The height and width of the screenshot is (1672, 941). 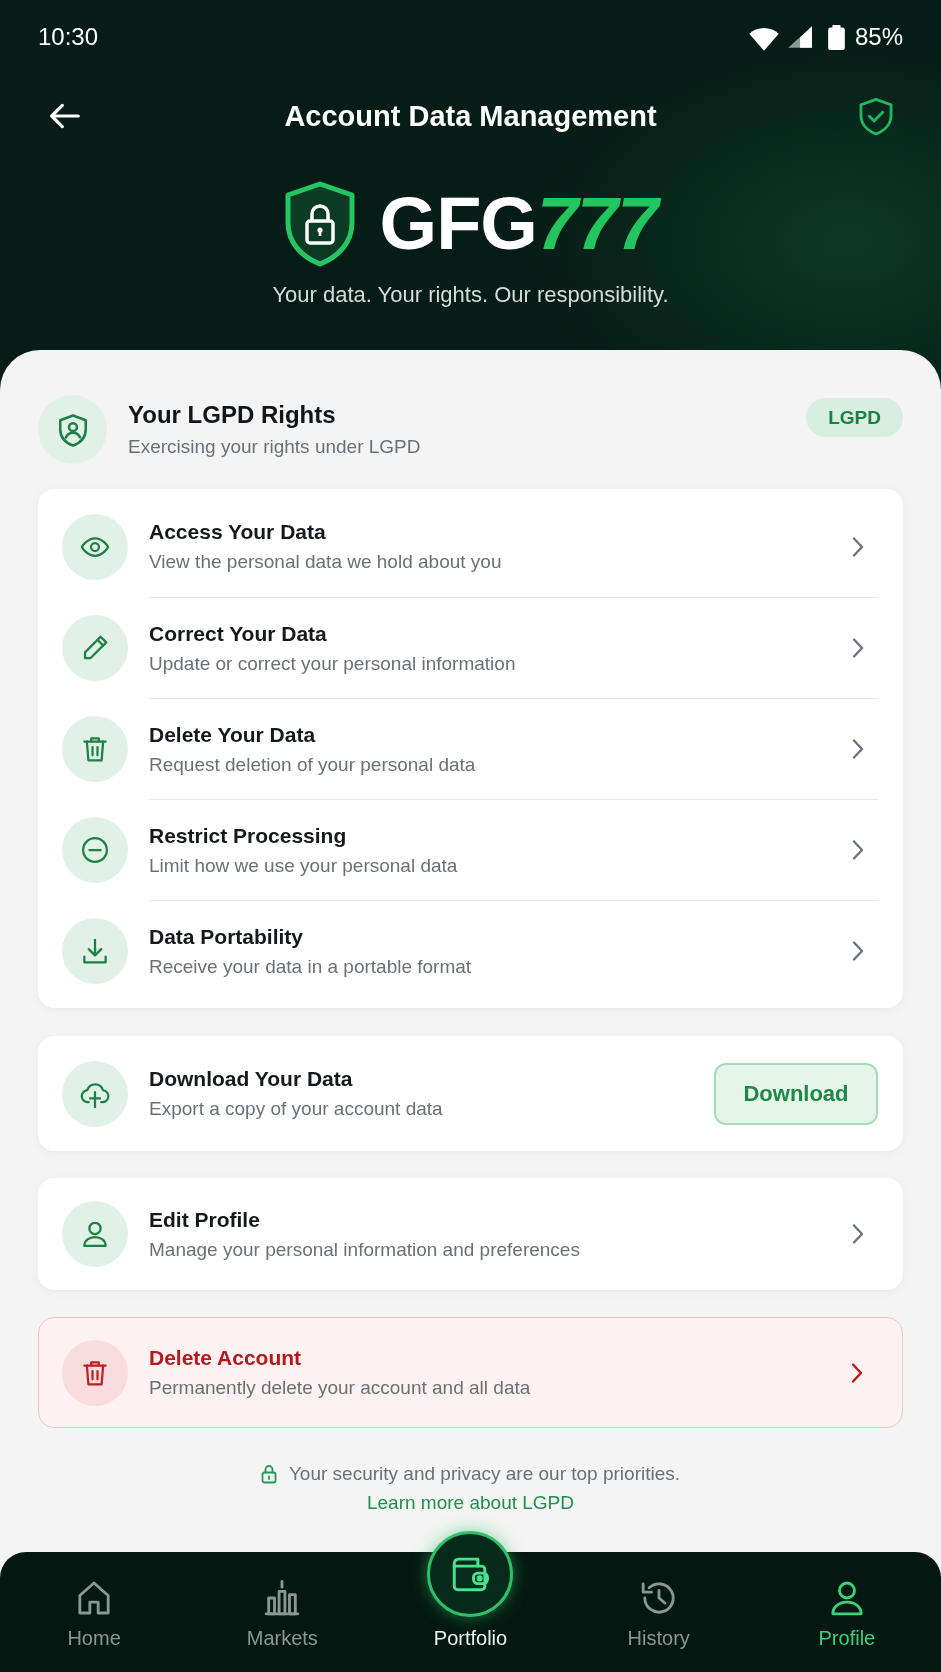 I want to click on item-description: Limit how we use your personal data, so click(x=304, y=865).